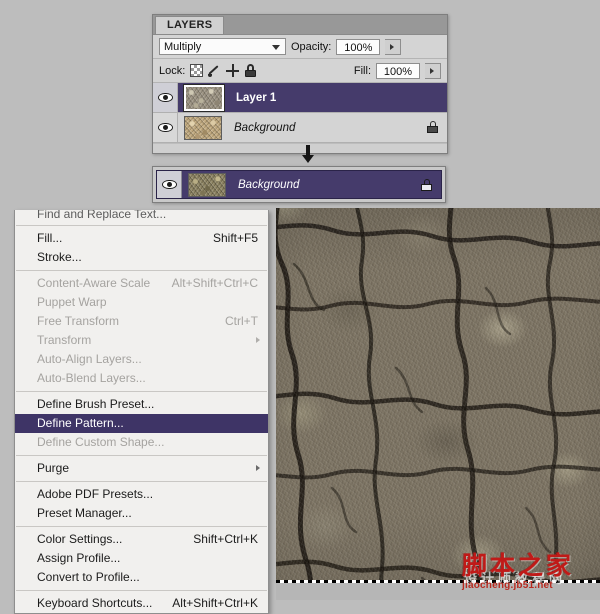 This screenshot has height=614, width=600. Describe the element at coordinates (300, 25) in the screenshot. I see `layers-panel-tabbar: LAYERS` at that location.